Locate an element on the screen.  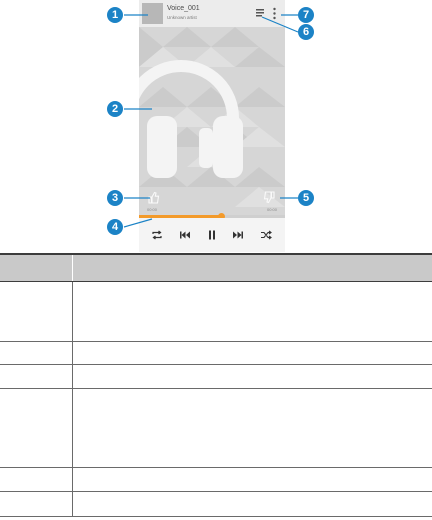
callout-1: 1 is located at coordinates (115, 15).